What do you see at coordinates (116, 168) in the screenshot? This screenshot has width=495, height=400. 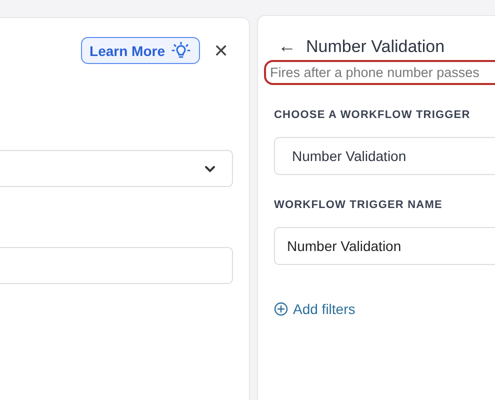 I see `select-field` at bounding box center [116, 168].